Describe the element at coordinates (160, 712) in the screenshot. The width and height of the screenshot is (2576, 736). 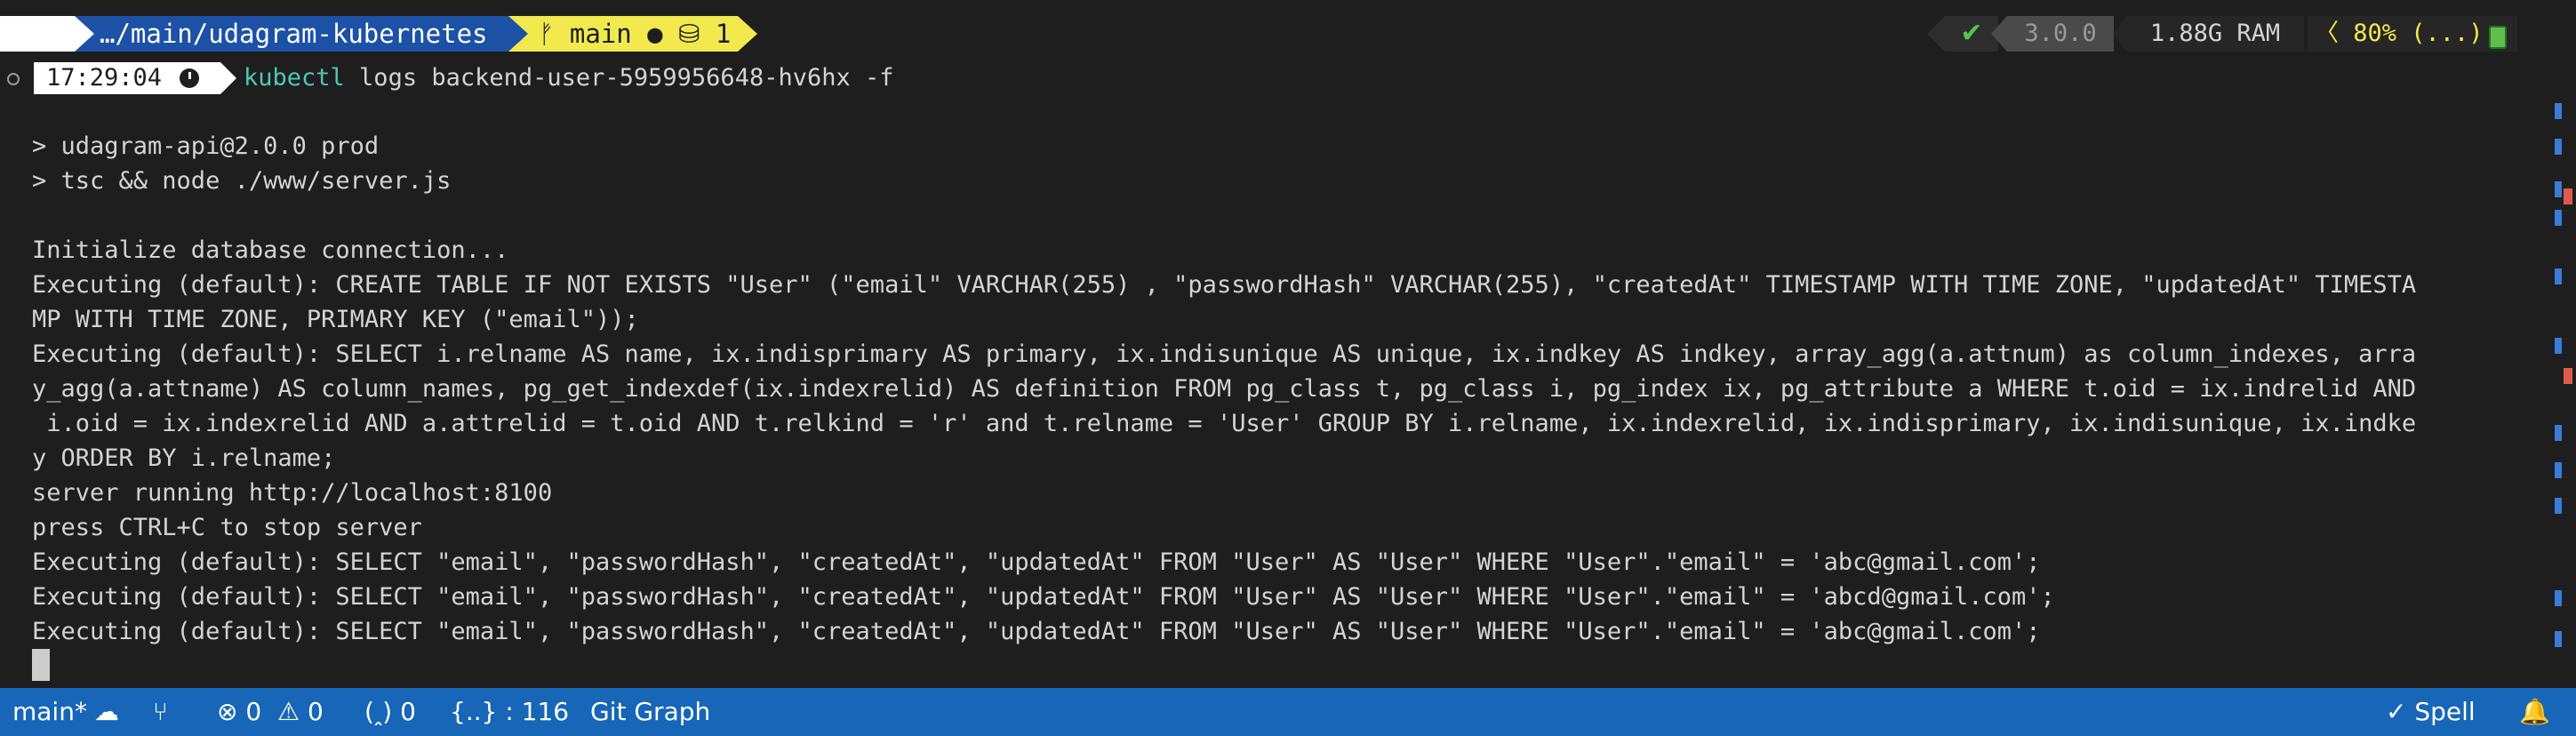
I see `source-control-icon: ⑂` at that location.